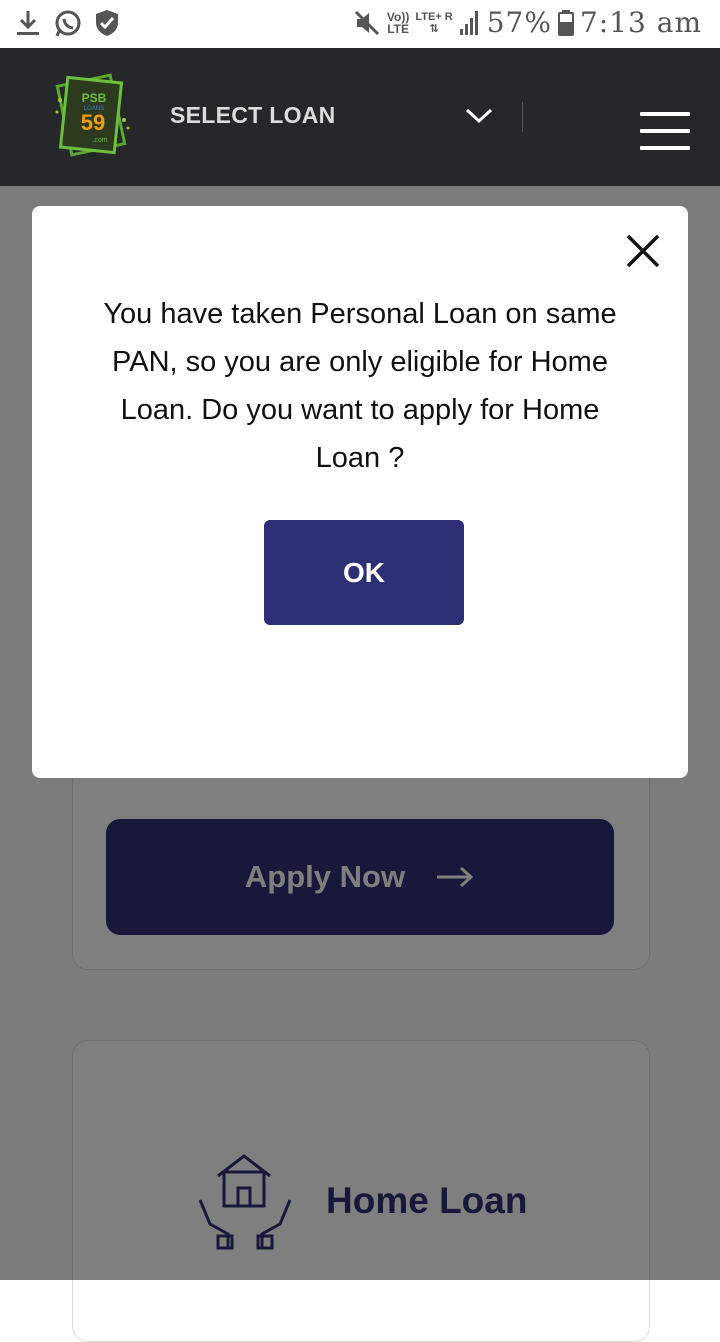 The width and height of the screenshot is (720, 1342). I want to click on battery-icon, so click(565, 22).